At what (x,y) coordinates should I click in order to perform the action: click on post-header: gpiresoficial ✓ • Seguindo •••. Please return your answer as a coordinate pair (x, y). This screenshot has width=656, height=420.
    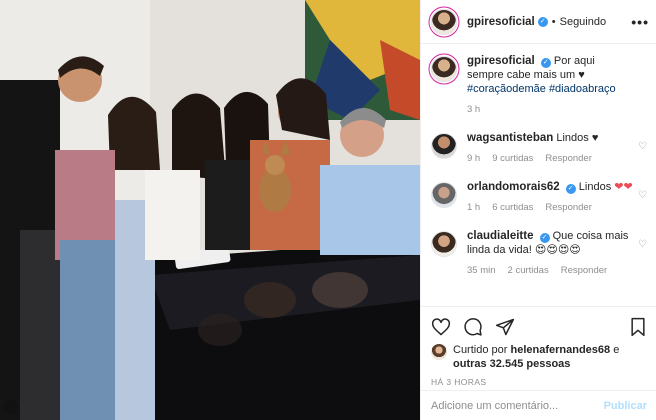
    Looking at the image, I should click on (538, 22).